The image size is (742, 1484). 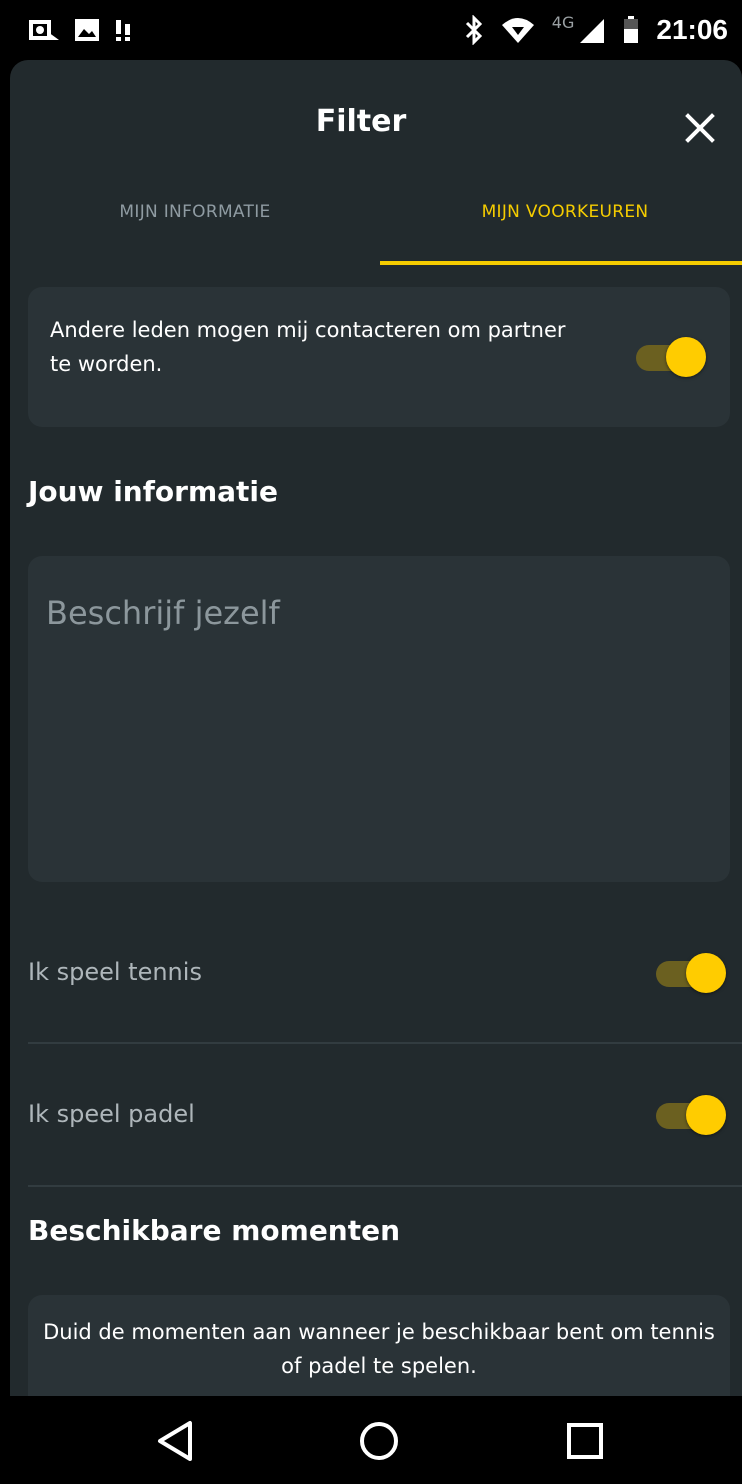 I want to click on system-nav-bar, so click(x=371, y=1440).